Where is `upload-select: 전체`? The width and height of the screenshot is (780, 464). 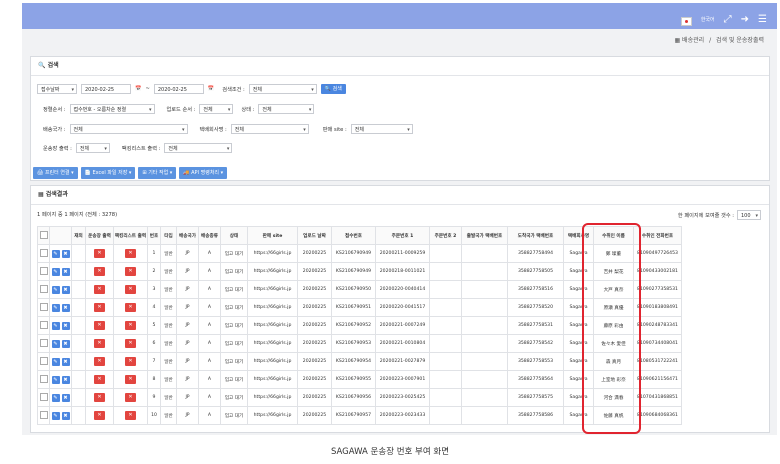
upload-select: 전체 is located at coordinates (216, 109).